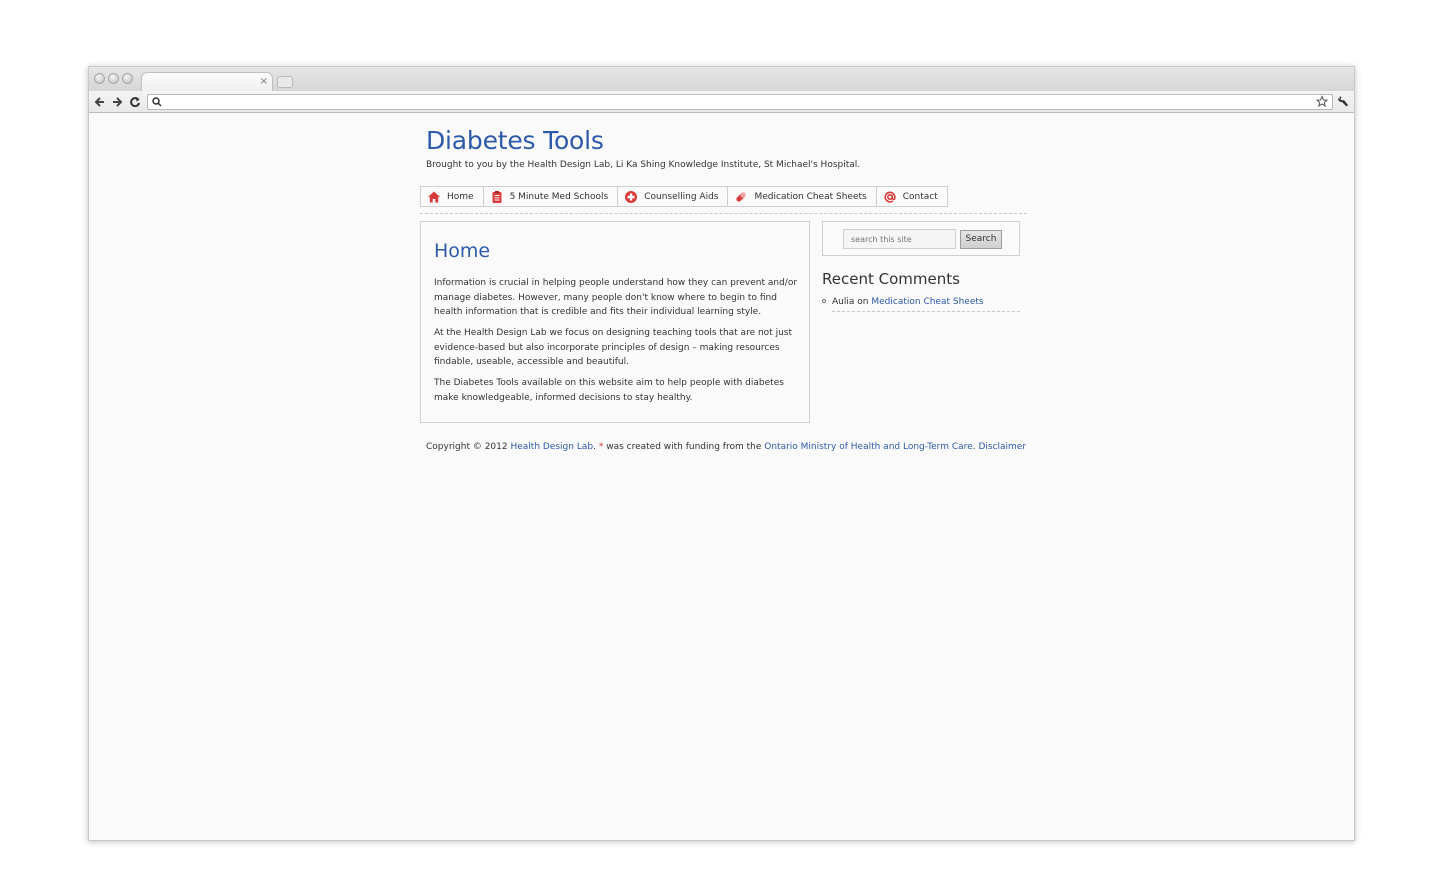  I want to click on clipboard-icon, so click(497, 196).